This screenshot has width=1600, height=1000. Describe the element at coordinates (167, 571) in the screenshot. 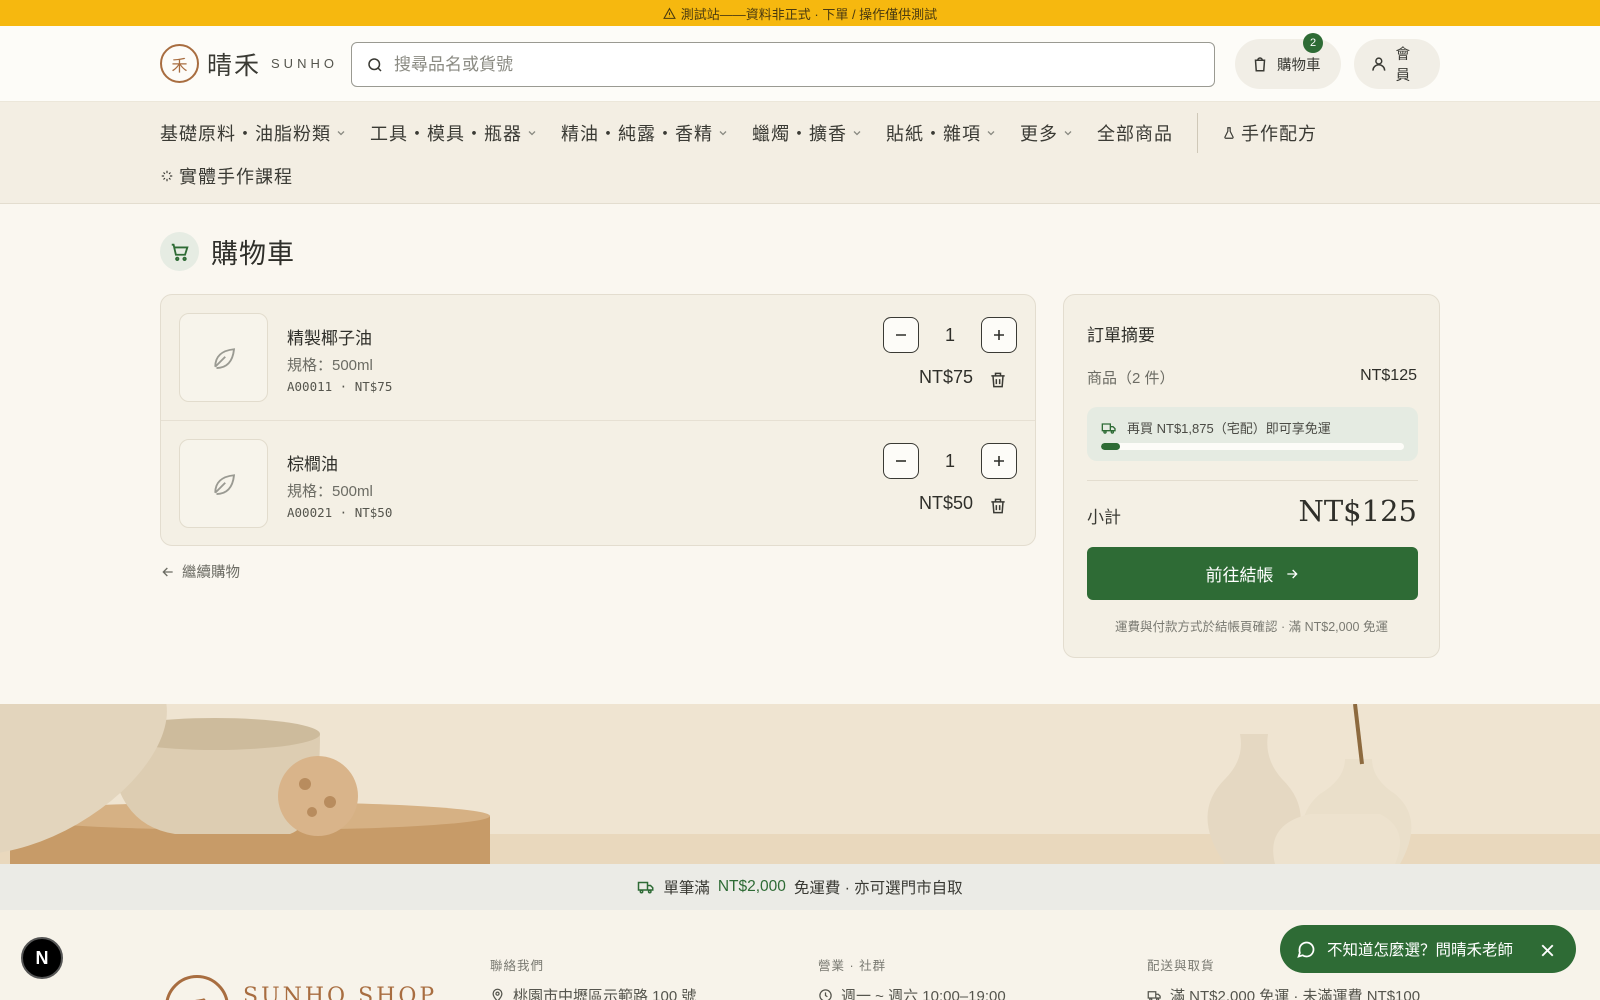

I see `arrow-left-icon` at that location.